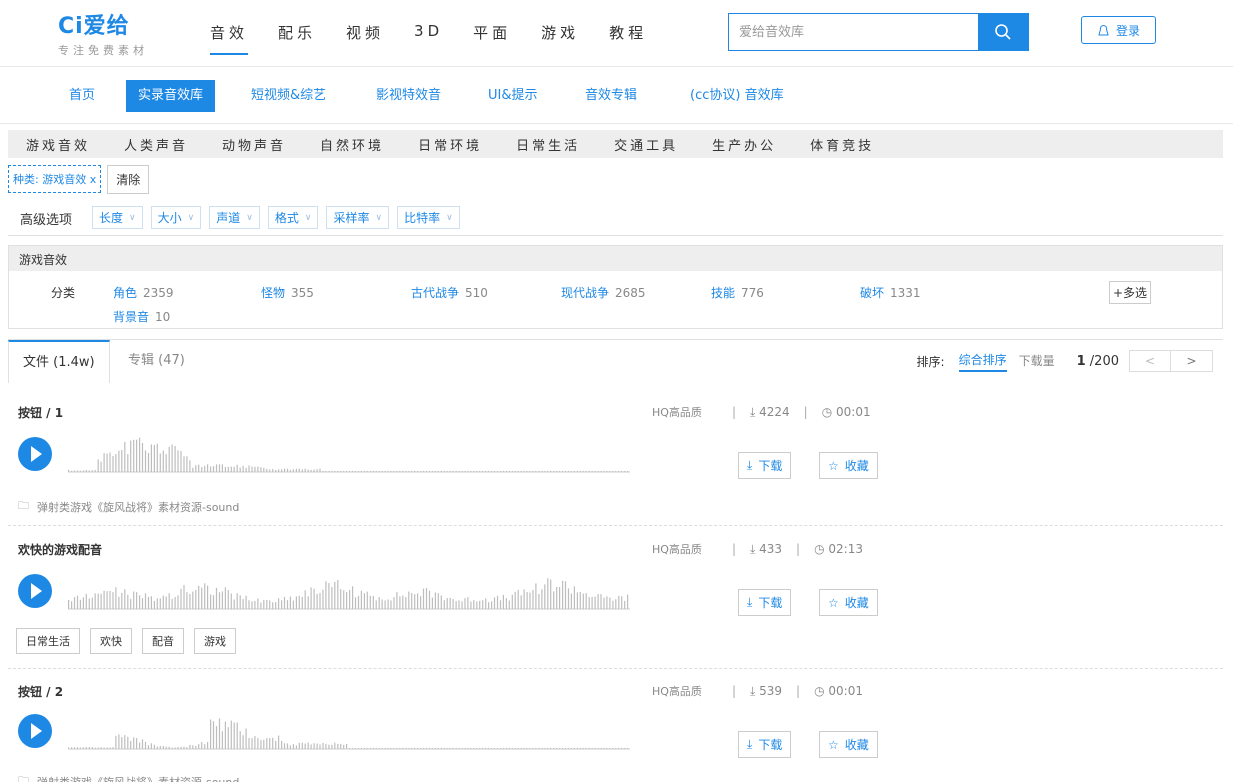 This screenshot has height=782, width=1233. Describe the element at coordinates (982, 361) in the screenshot. I see `sort-composite: 综合排序` at that location.